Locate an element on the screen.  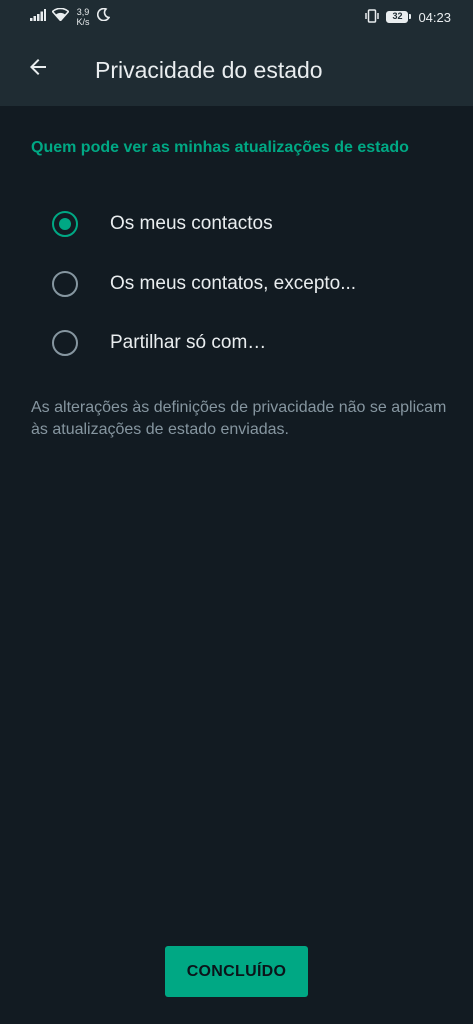
option-my-contacts: Os meus contactos is located at coordinates (236, 223).